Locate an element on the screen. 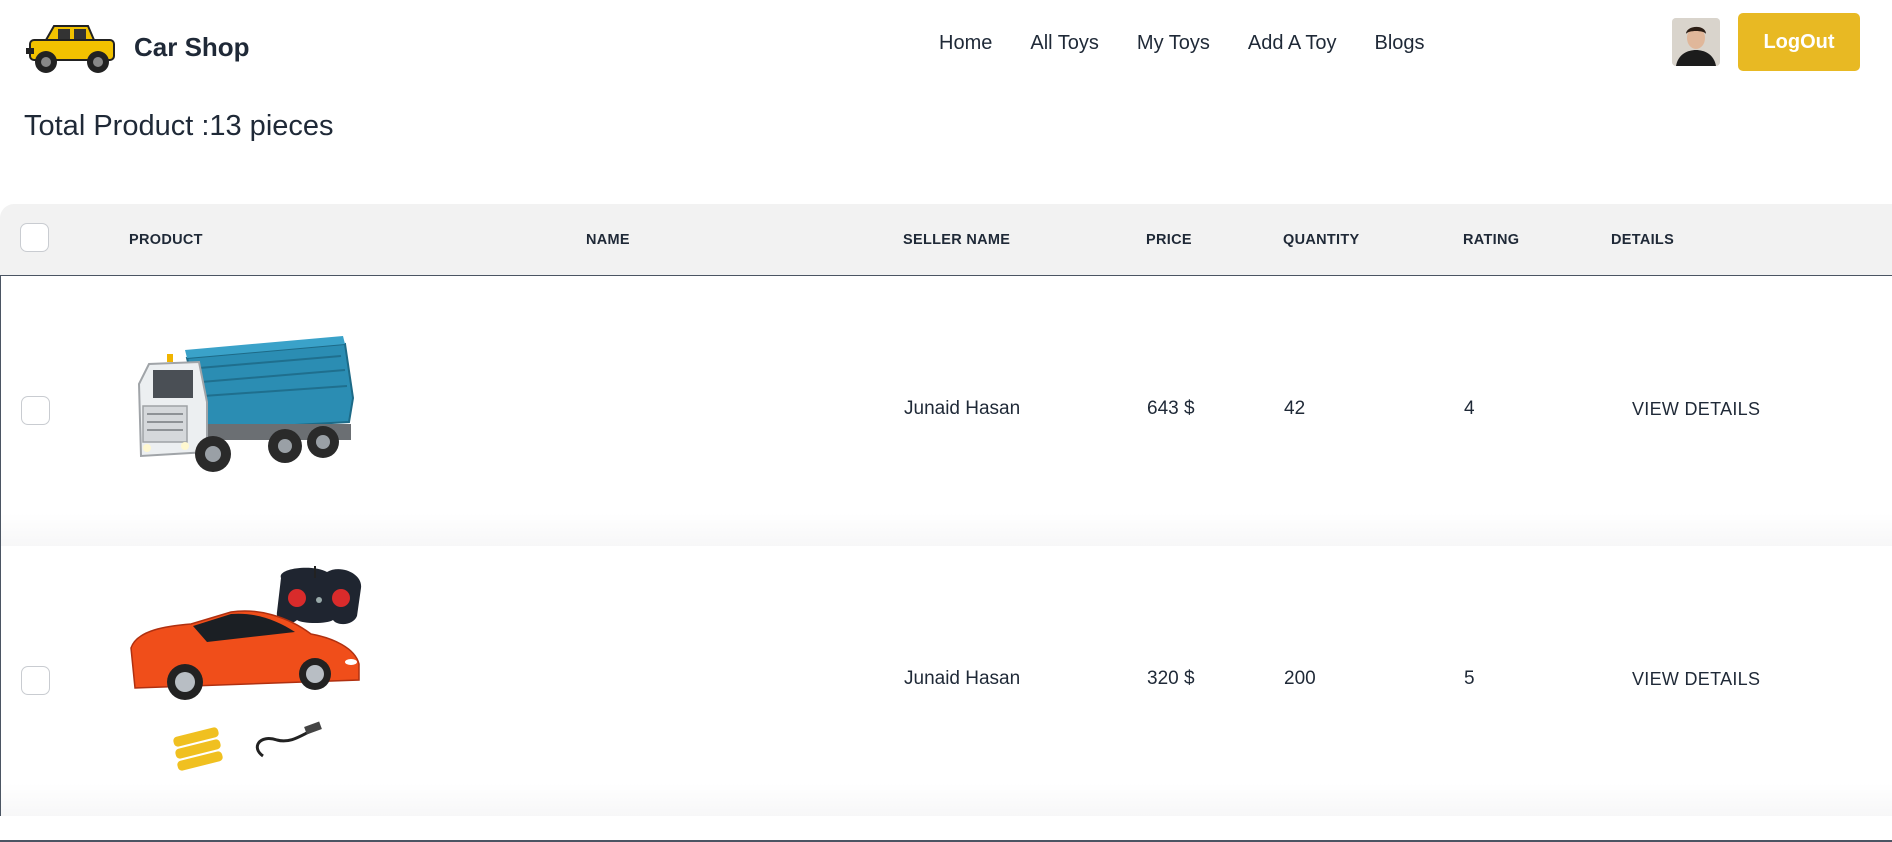  rating: 5 is located at coordinates (1469, 678).